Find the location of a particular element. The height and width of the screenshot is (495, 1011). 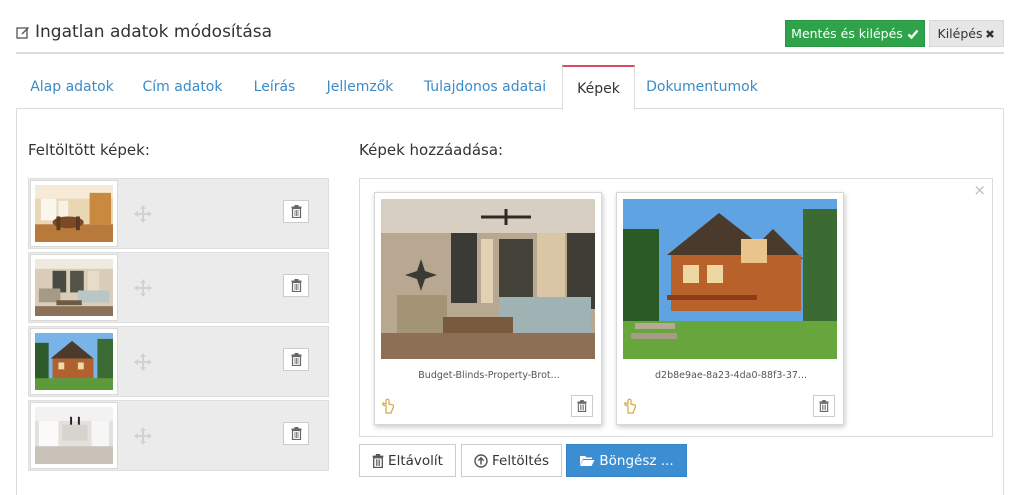

exit-label: Kilépés is located at coordinates (960, 33).